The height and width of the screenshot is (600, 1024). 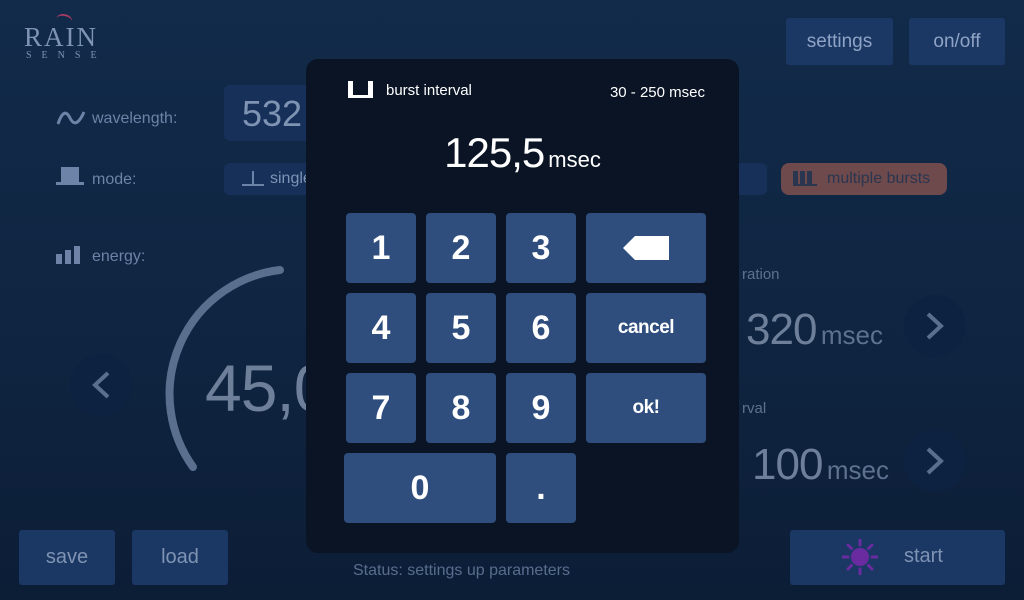 What do you see at coordinates (860, 557) in the screenshot?
I see `sun-icon` at bounding box center [860, 557].